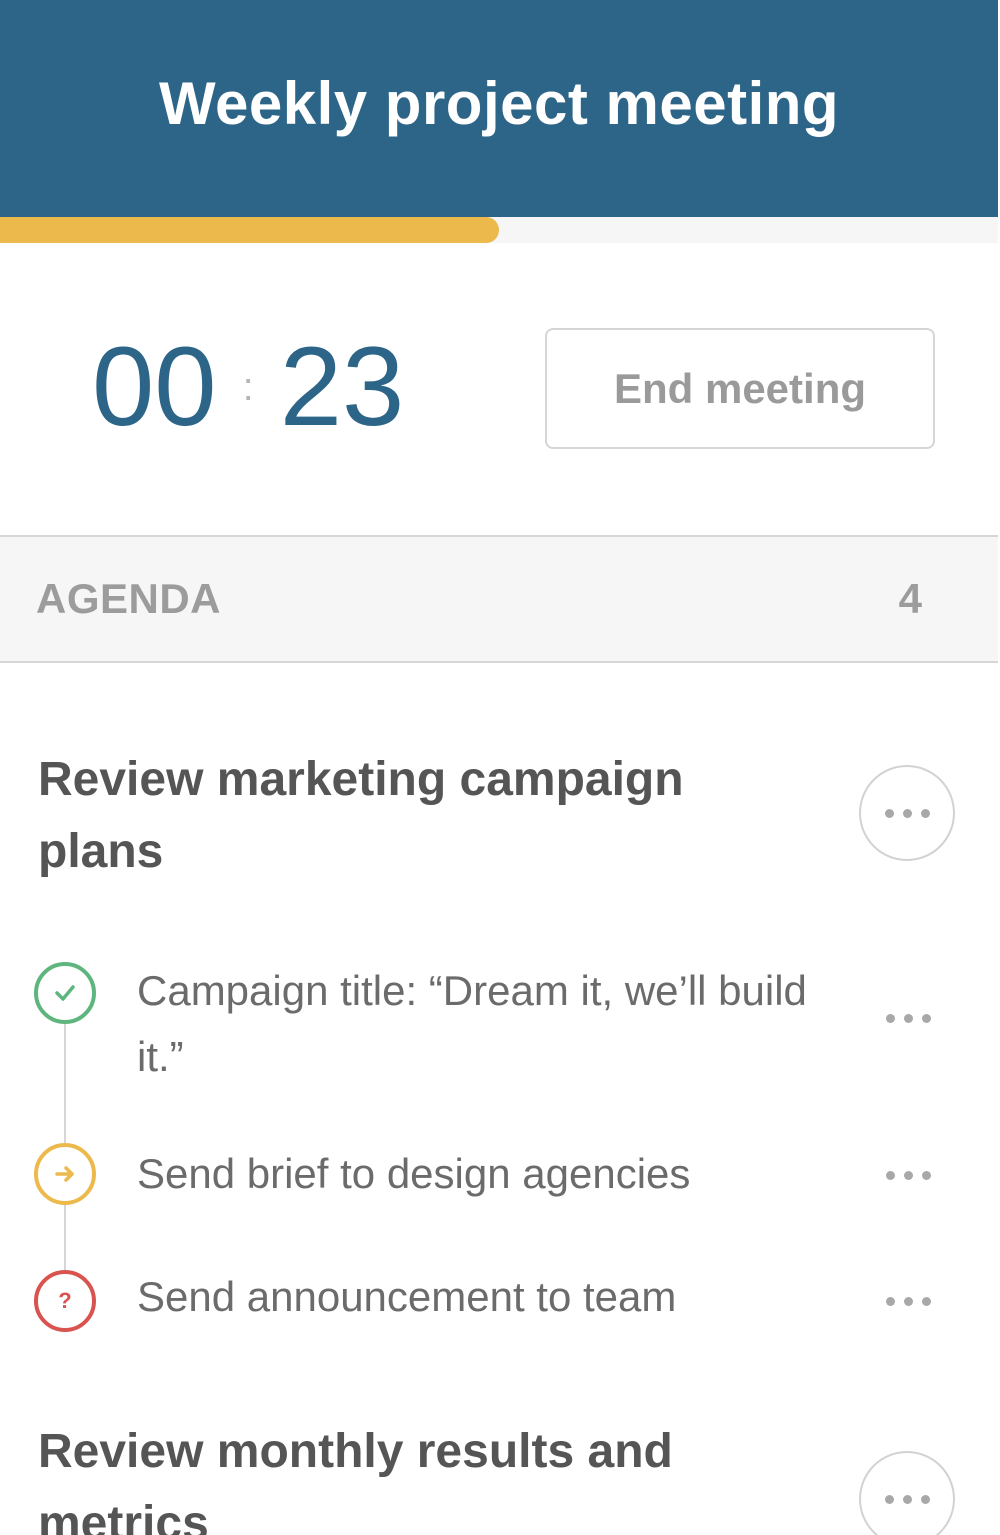 The height and width of the screenshot is (1535, 1000). Describe the element at coordinates (65, 1174) in the screenshot. I see `arrow-right-icon` at that location.